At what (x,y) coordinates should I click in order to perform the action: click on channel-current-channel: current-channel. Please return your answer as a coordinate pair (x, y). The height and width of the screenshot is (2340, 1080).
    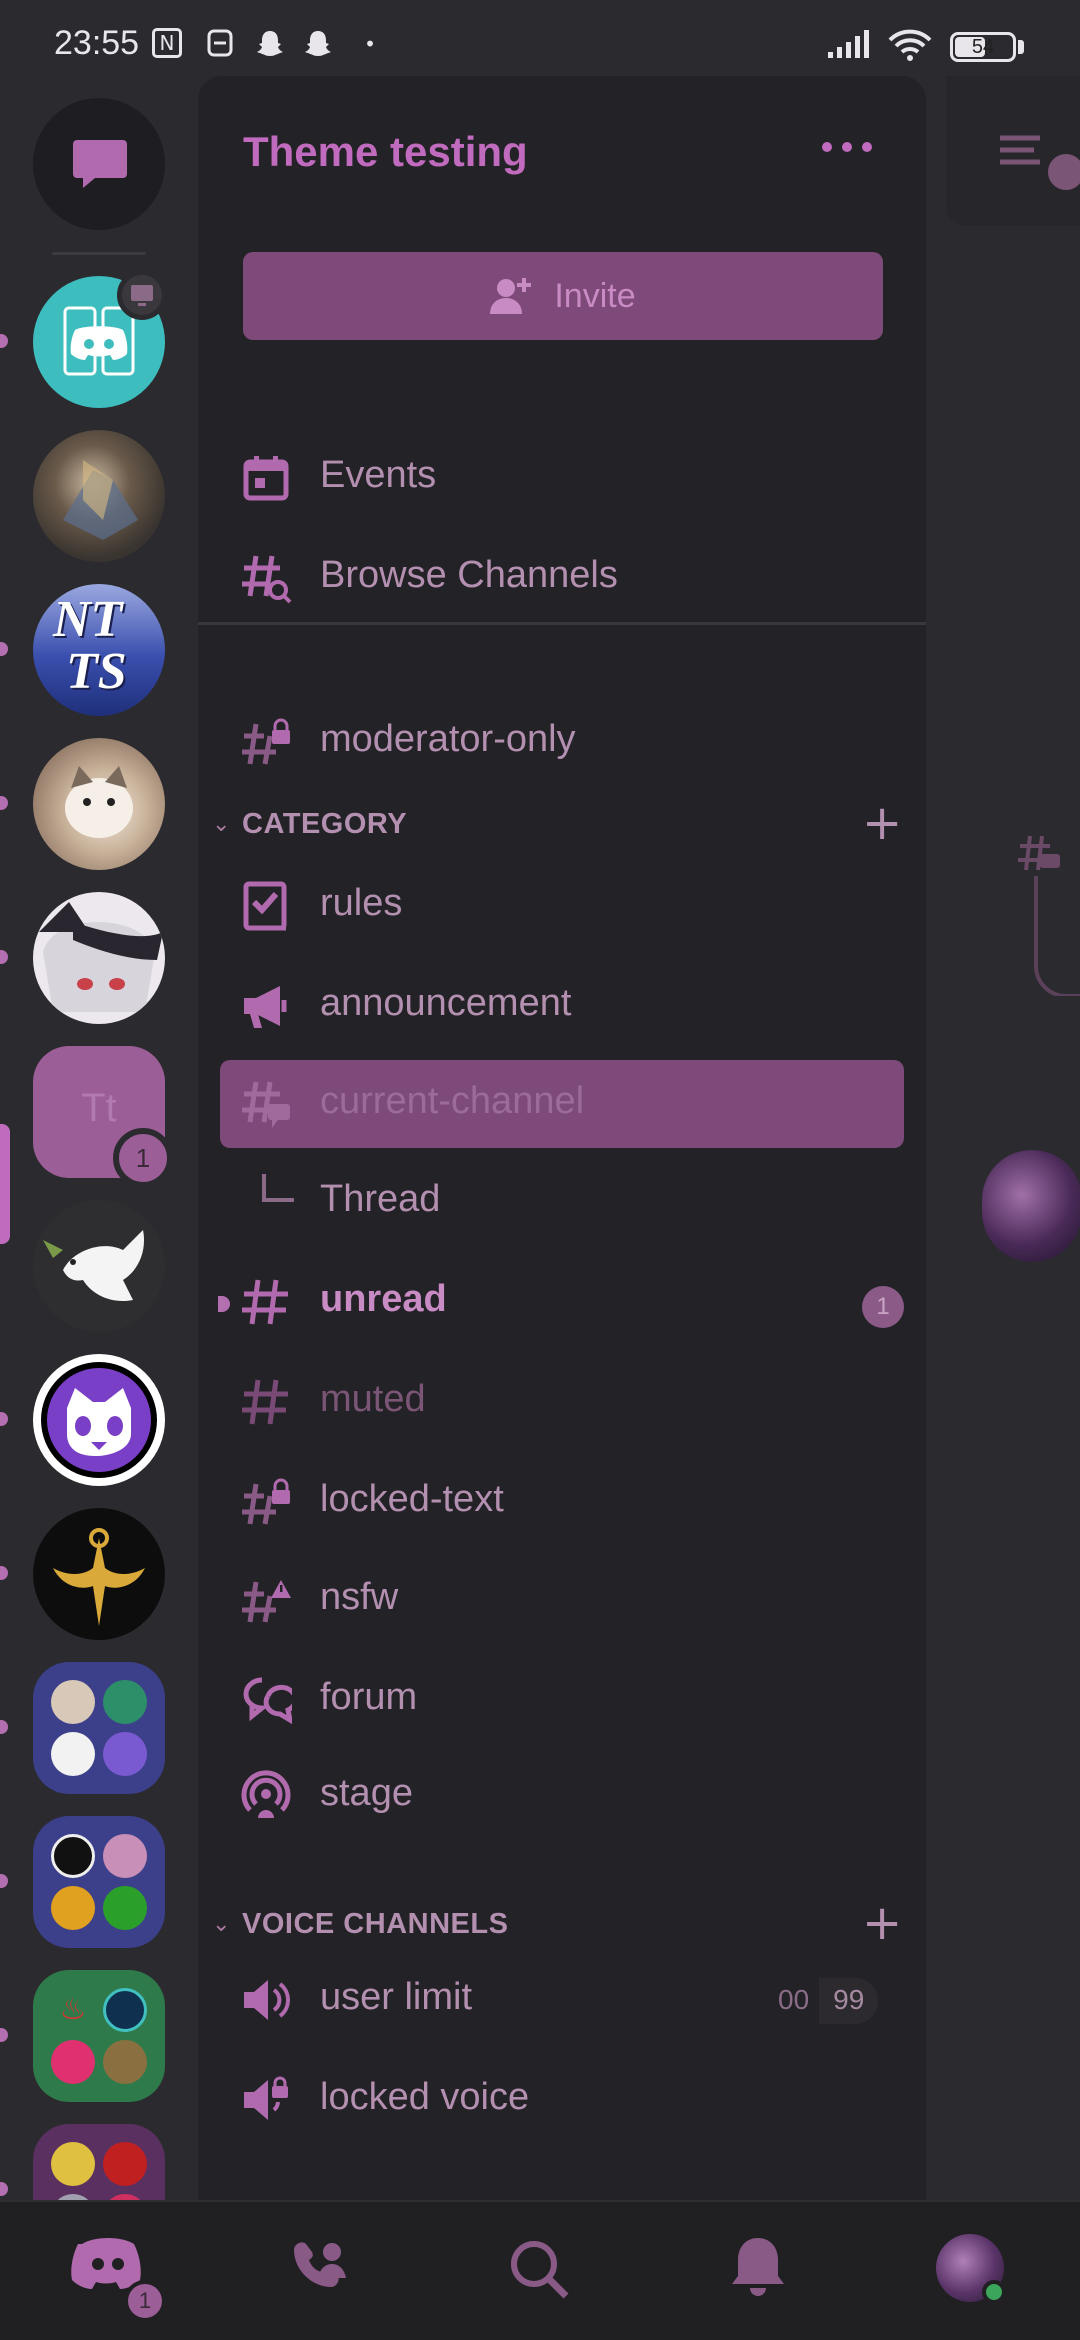
    Looking at the image, I should click on (562, 1104).